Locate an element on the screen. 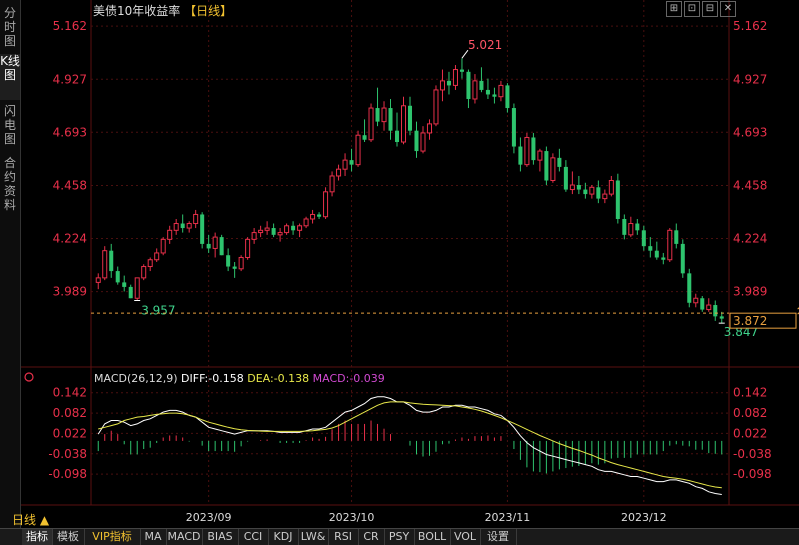 The height and width of the screenshot is (545, 799). price-tick-right: 4.224 is located at coordinates (750, 238).